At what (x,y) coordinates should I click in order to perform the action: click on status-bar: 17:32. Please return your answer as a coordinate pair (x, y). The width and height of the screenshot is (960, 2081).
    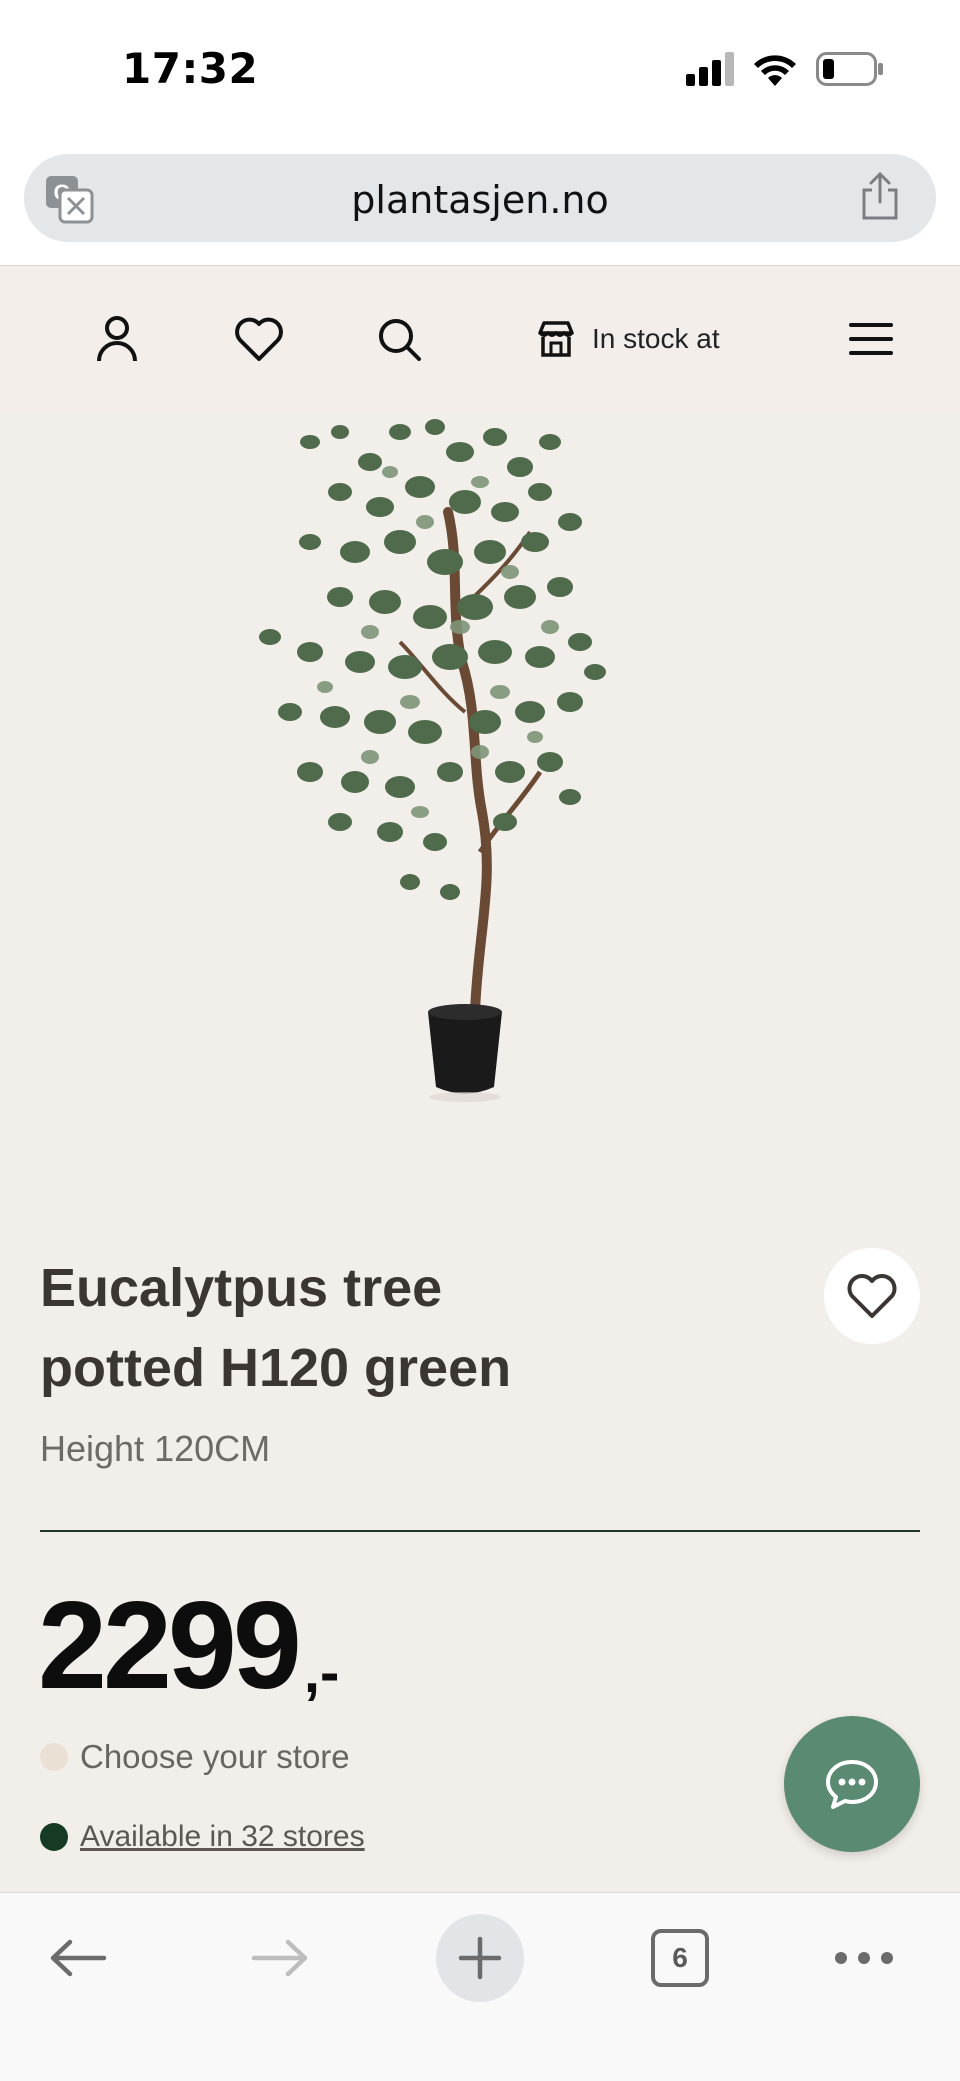
    Looking at the image, I should click on (480, 70).